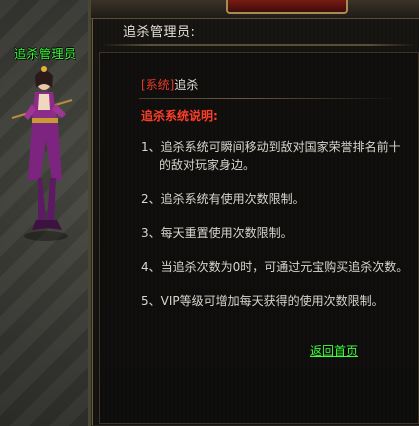 This screenshot has height=426, width=419. What do you see at coordinates (186, 85) in the screenshot?
I see `topic-label: 追杀` at bounding box center [186, 85].